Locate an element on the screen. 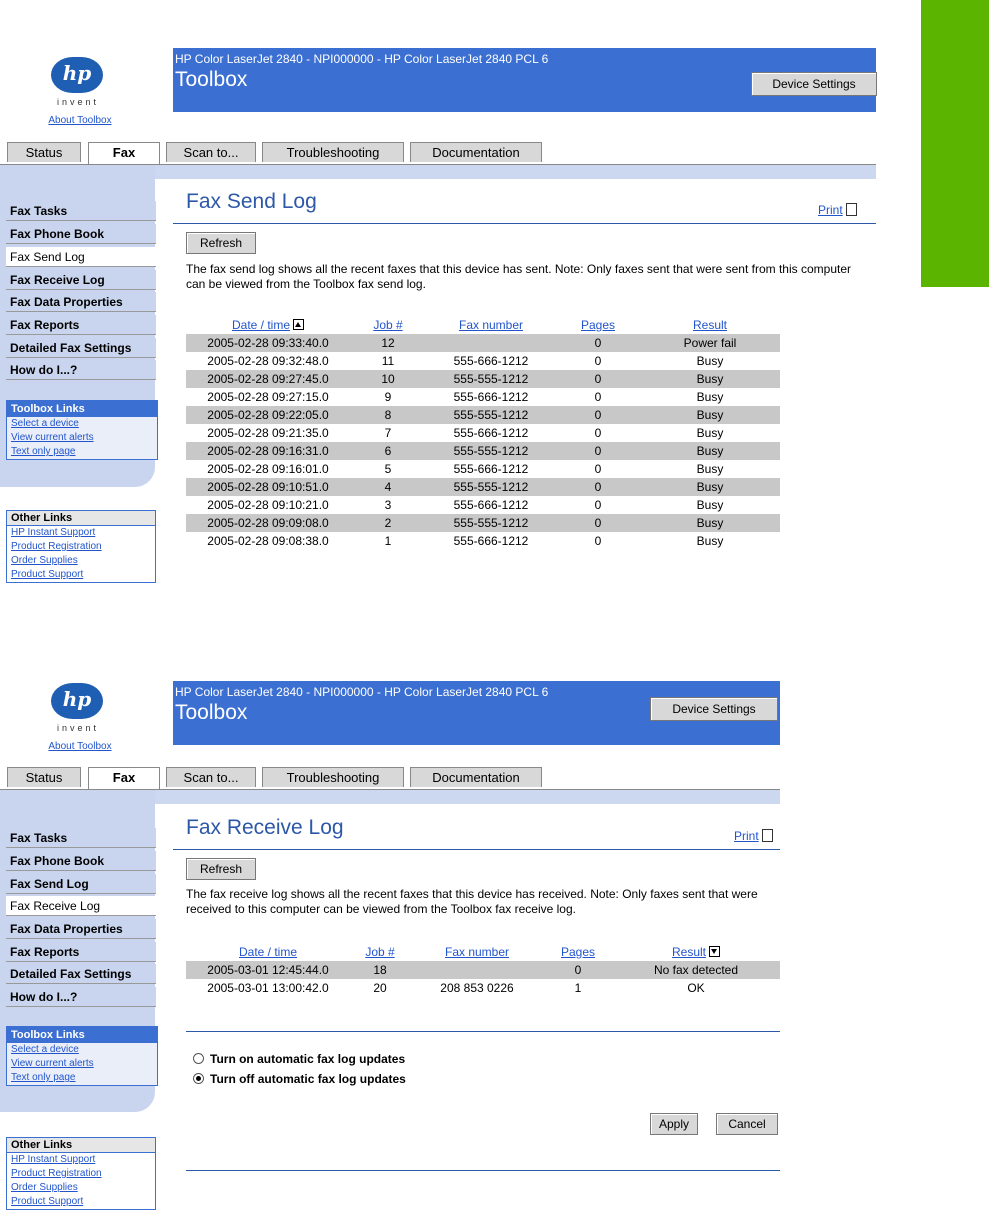 The width and height of the screenshot is (989, 1228). apply-button: Apply is located at coordinates (674, 1124).